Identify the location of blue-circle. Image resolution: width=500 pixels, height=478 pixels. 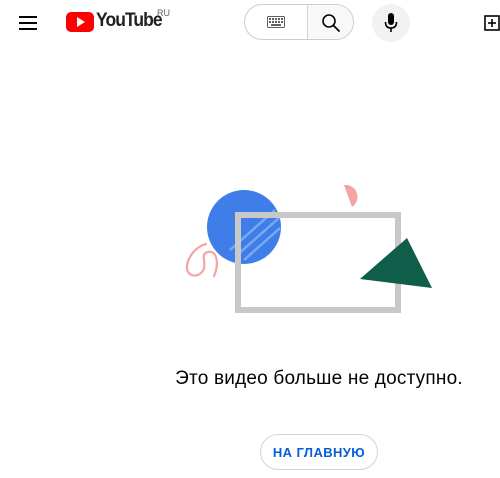
(244, 227).